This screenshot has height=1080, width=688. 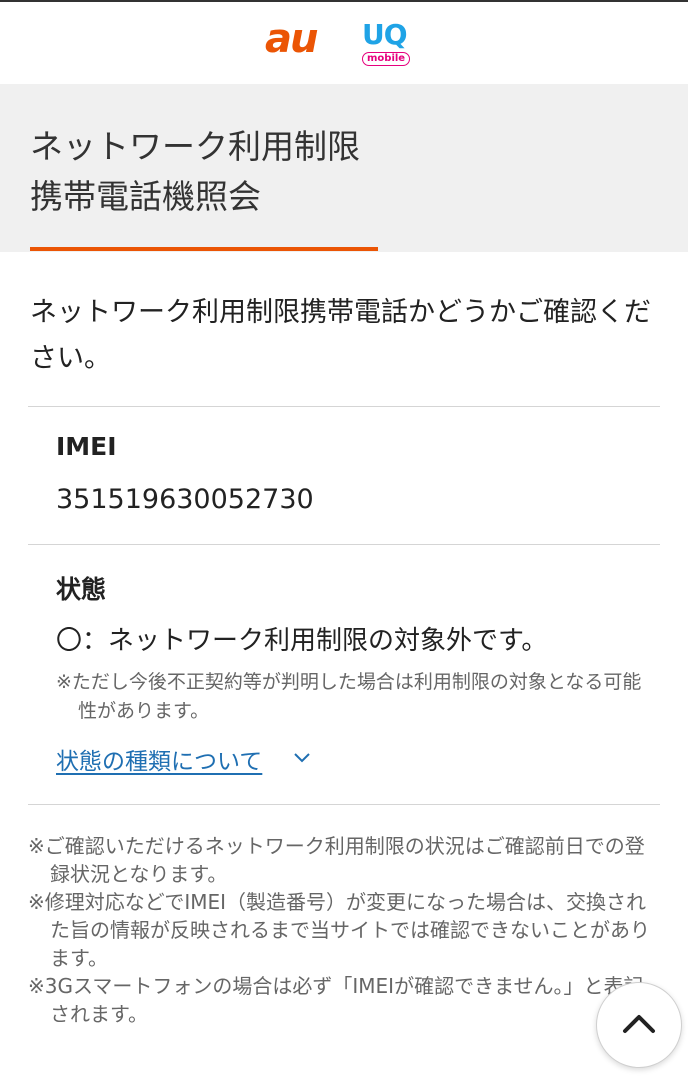 I want to click on page-title-line1: ネットワーク利用制限, so click(x=195, y=146).